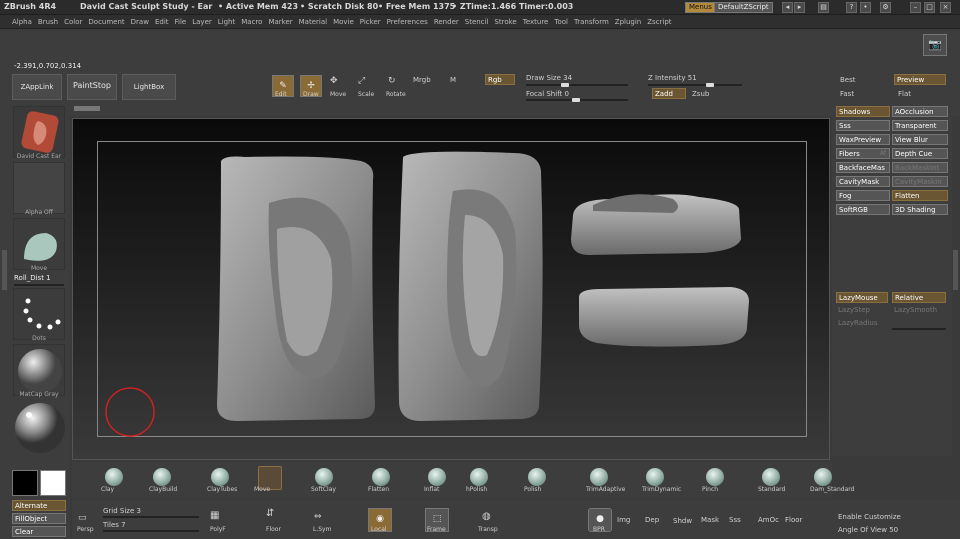  I want to click on prev-icon: ◂, so click(787, 7).